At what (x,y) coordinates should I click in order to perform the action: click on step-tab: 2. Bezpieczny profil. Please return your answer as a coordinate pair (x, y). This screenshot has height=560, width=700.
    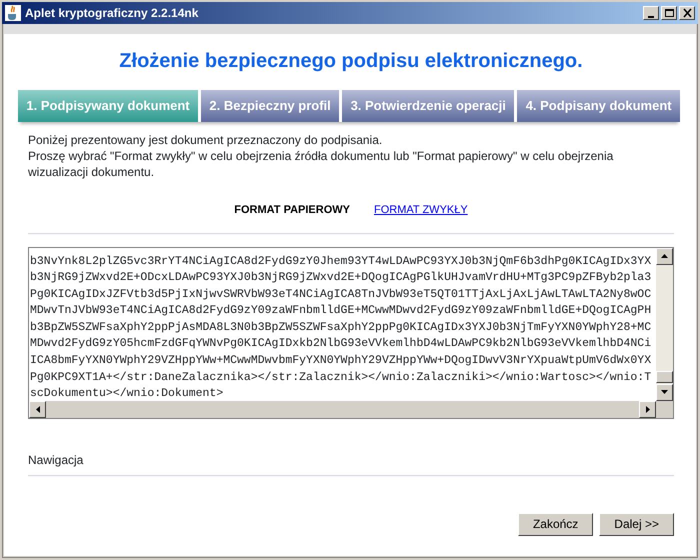
    Looking at the image, I should click on (270, 106).